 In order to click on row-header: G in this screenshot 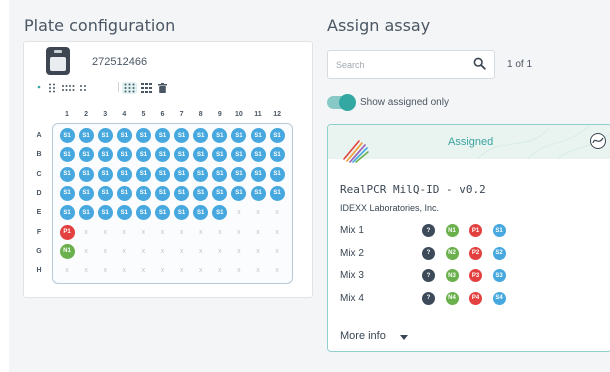, I will do `click(39, 251)`.